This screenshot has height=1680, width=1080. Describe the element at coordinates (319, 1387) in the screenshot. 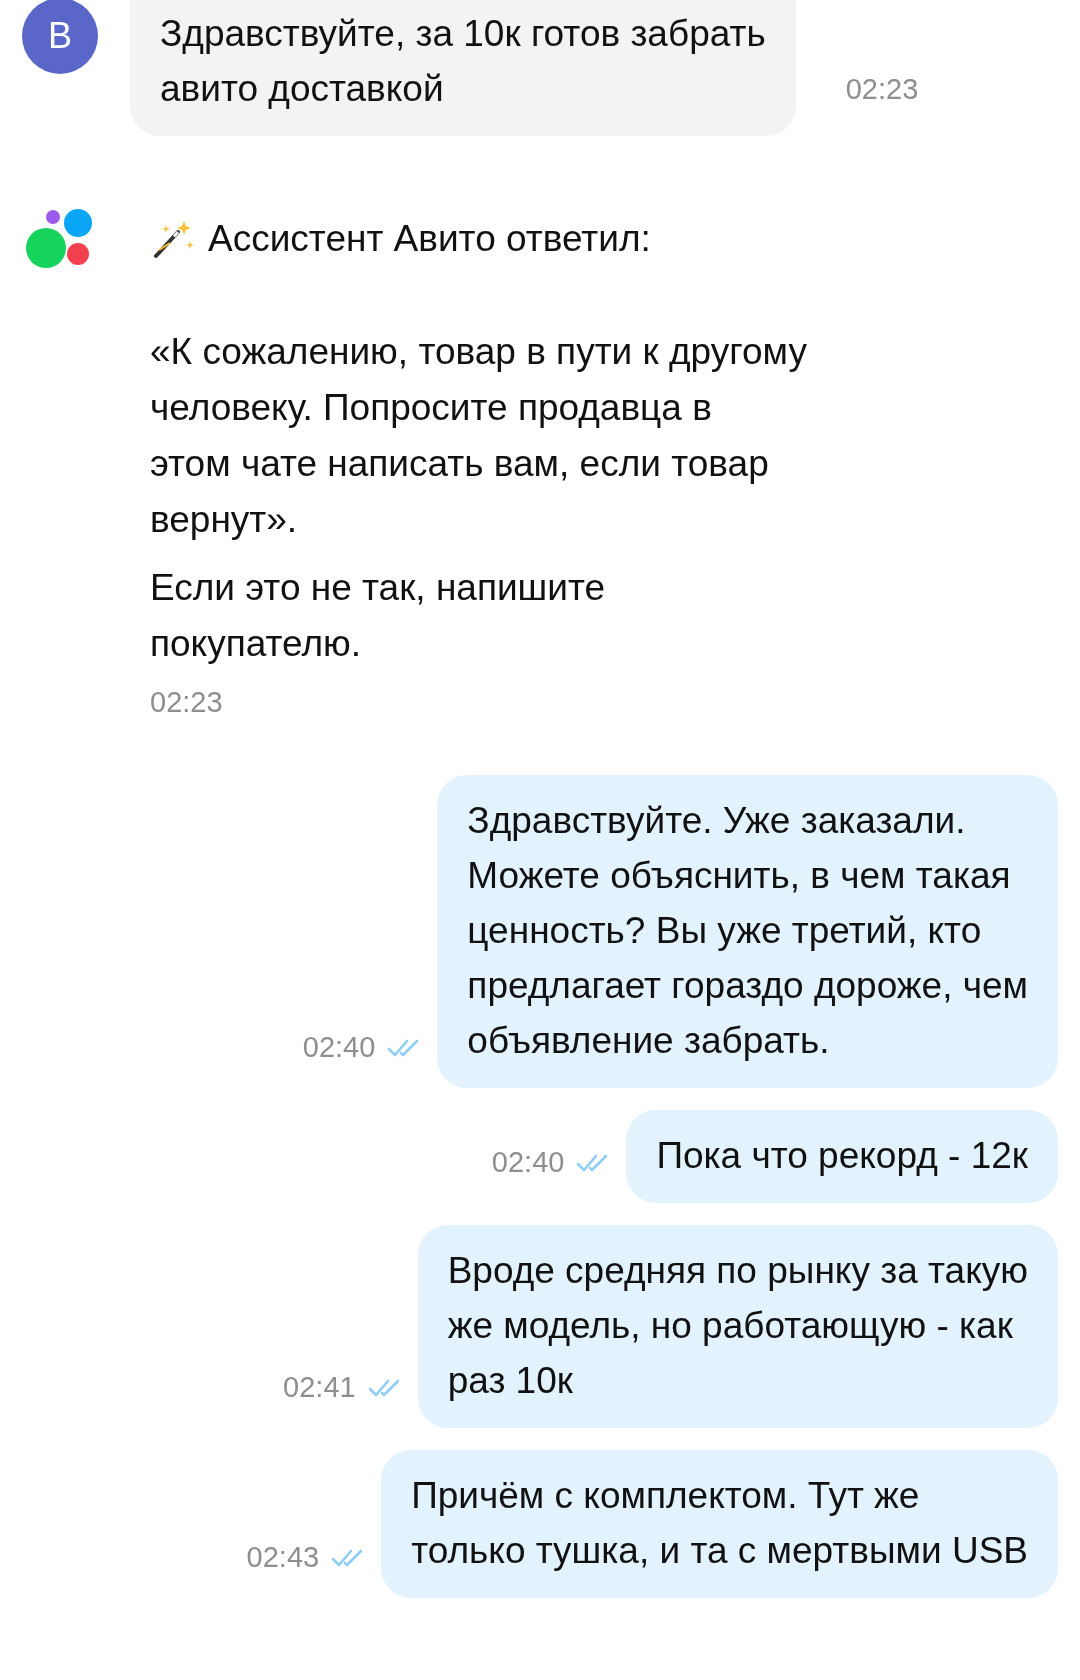

I see `message-time: 02:41` at that location.